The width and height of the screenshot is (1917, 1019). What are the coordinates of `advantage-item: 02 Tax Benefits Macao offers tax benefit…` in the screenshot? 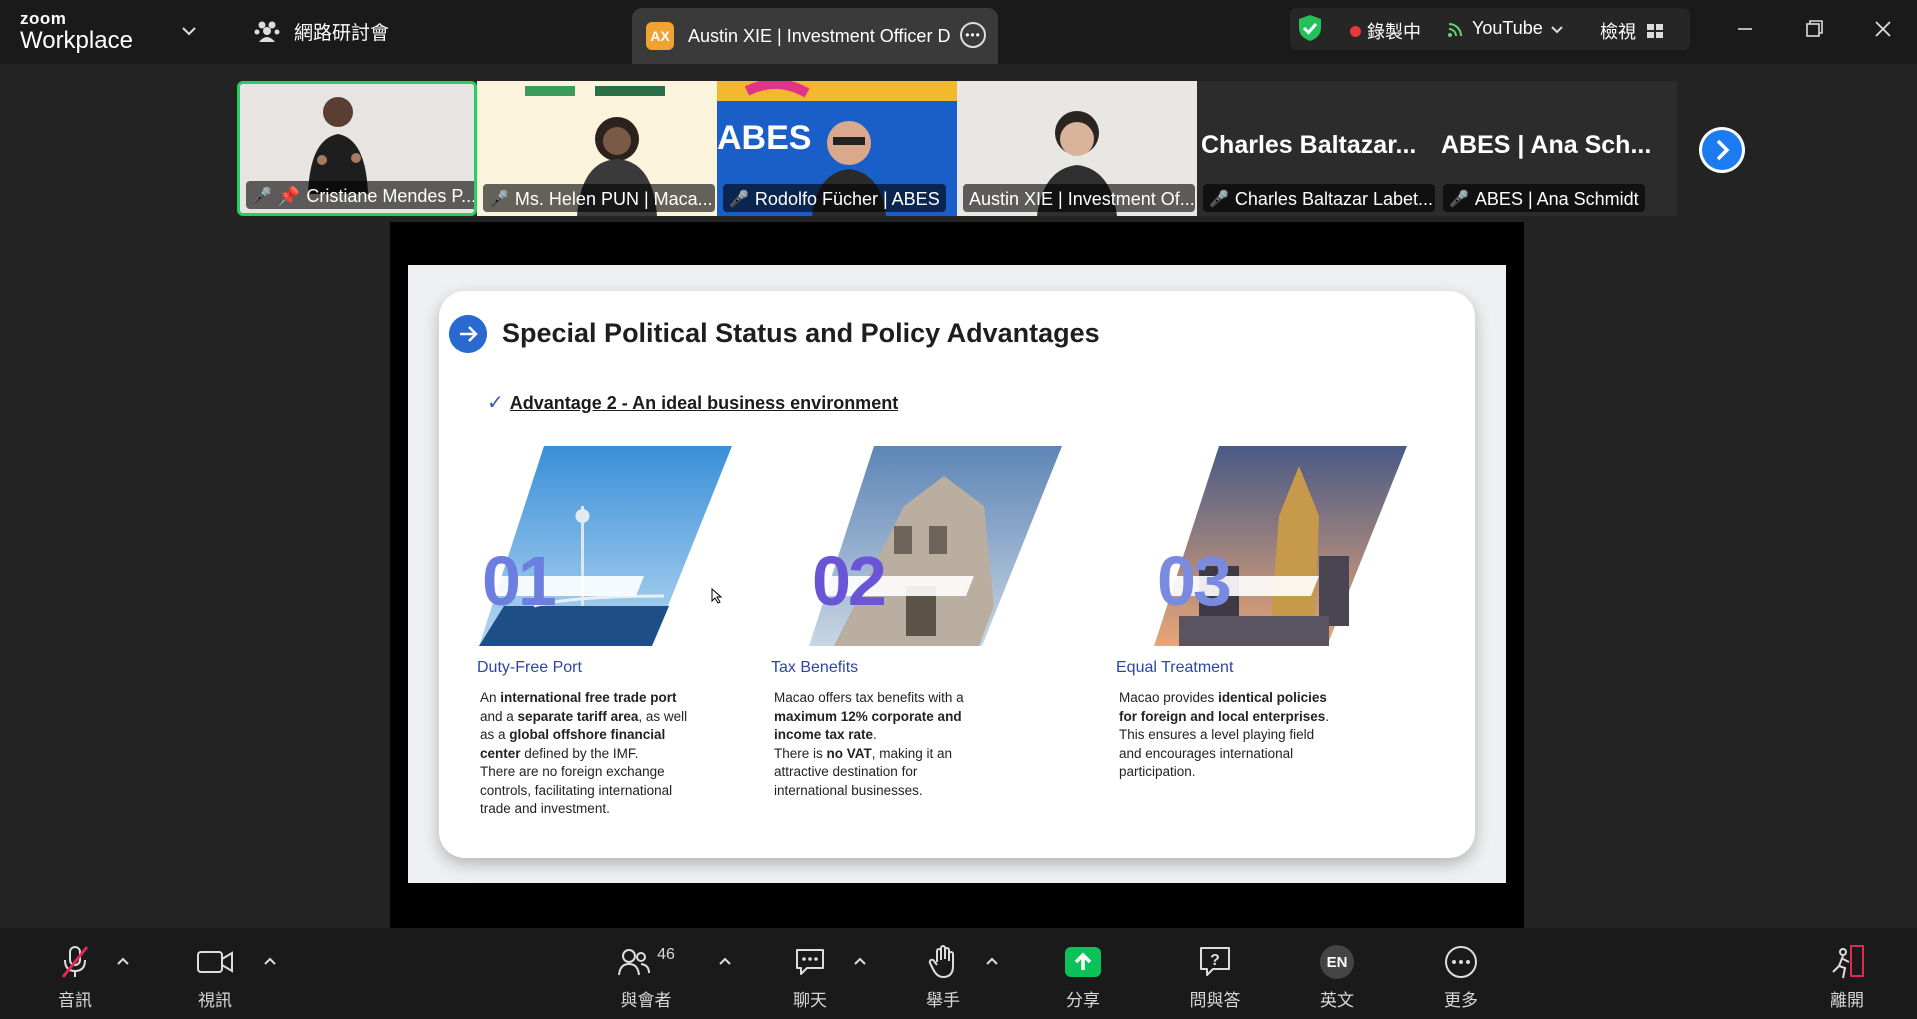 It's located at (932, 622).